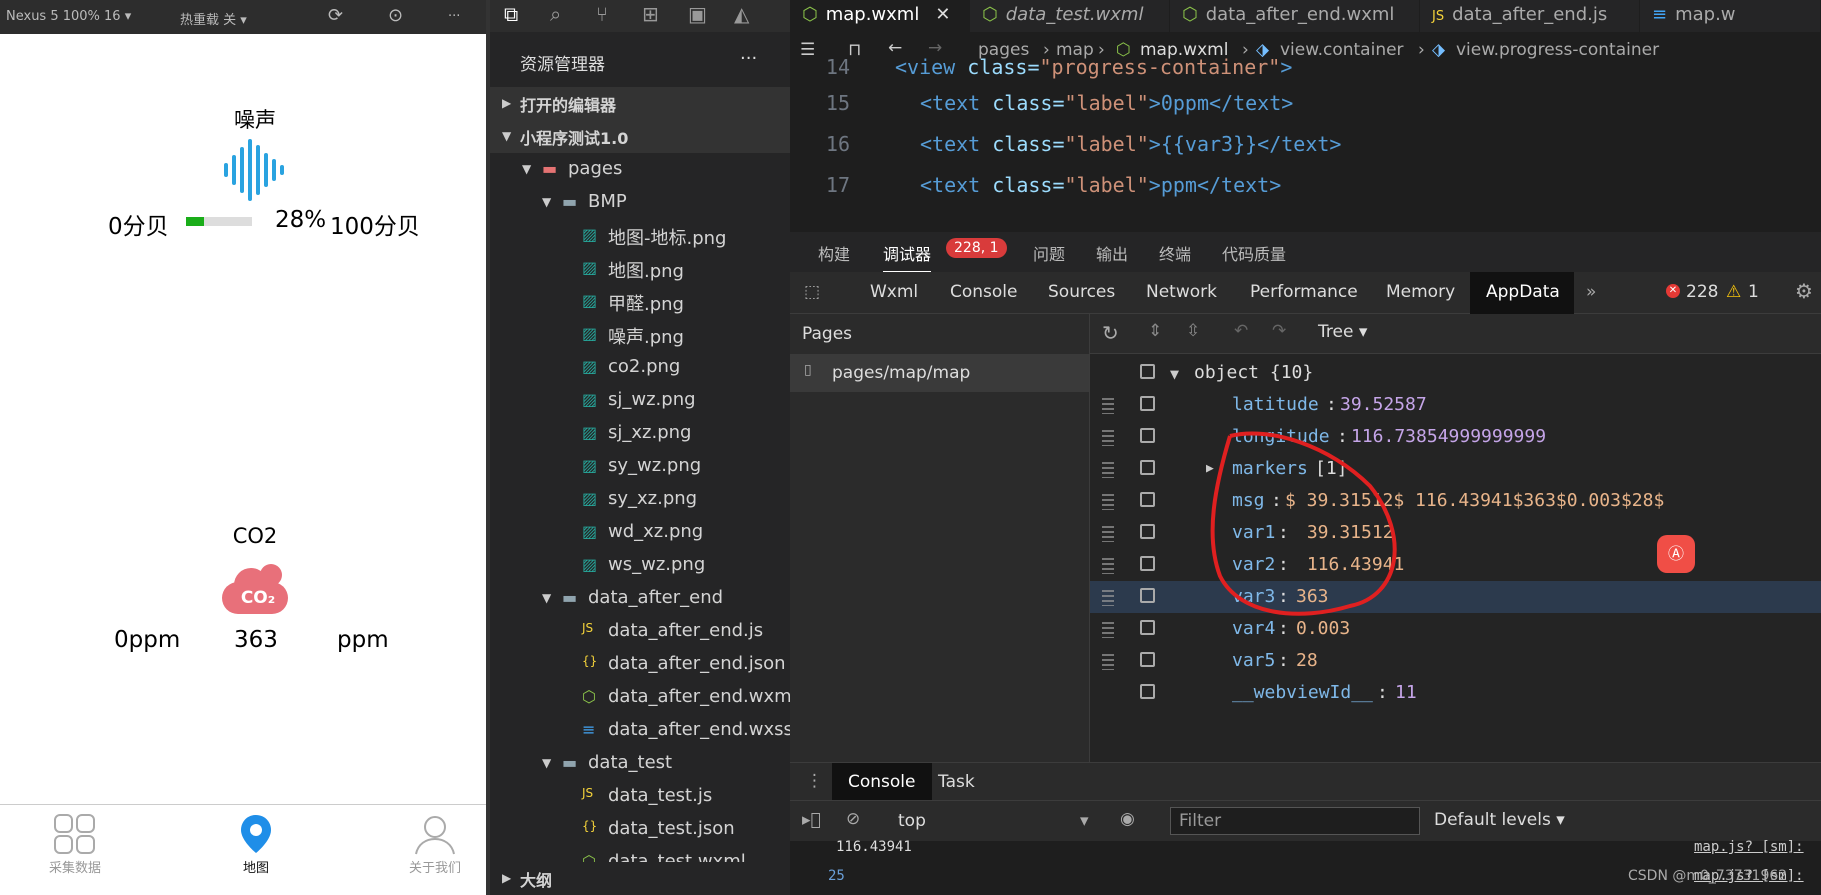  I want to click on refresh-icon: ↻, so click(1110, 333).